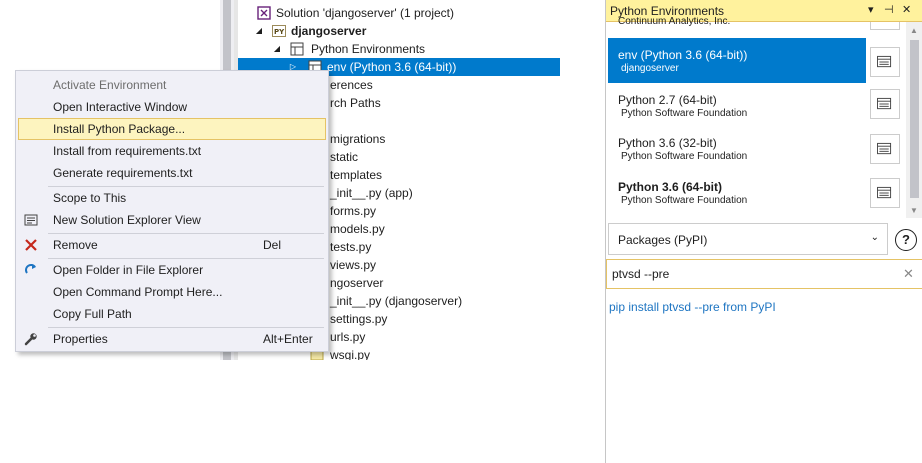 This screenshot has height=463, width=922. Describe the element at coordinates (110, 85) in the screenshot. I see `menu-item-label: Activate Environment` at that location.